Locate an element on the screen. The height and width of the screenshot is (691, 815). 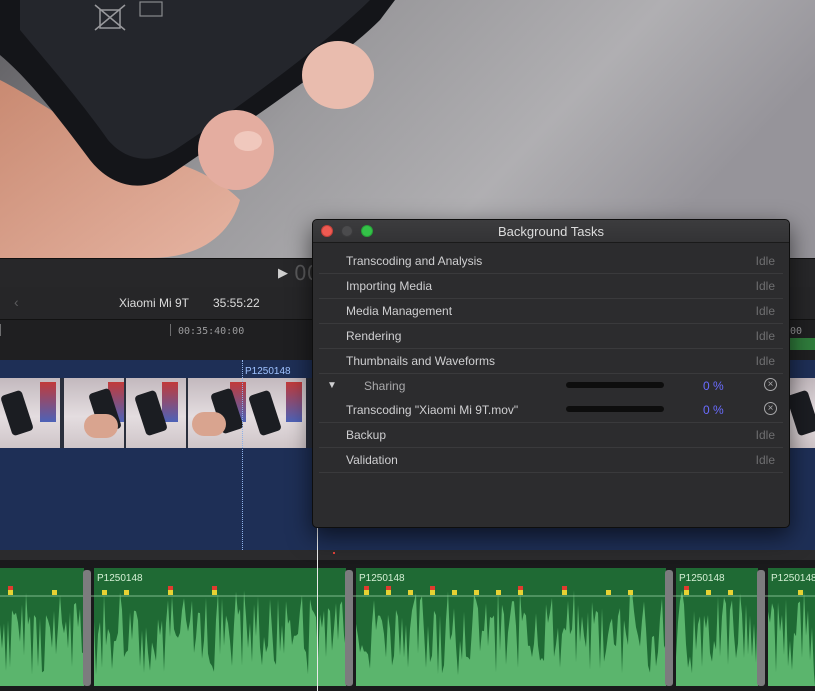
play-icon: ▶ is located at coordinates (285, 273).